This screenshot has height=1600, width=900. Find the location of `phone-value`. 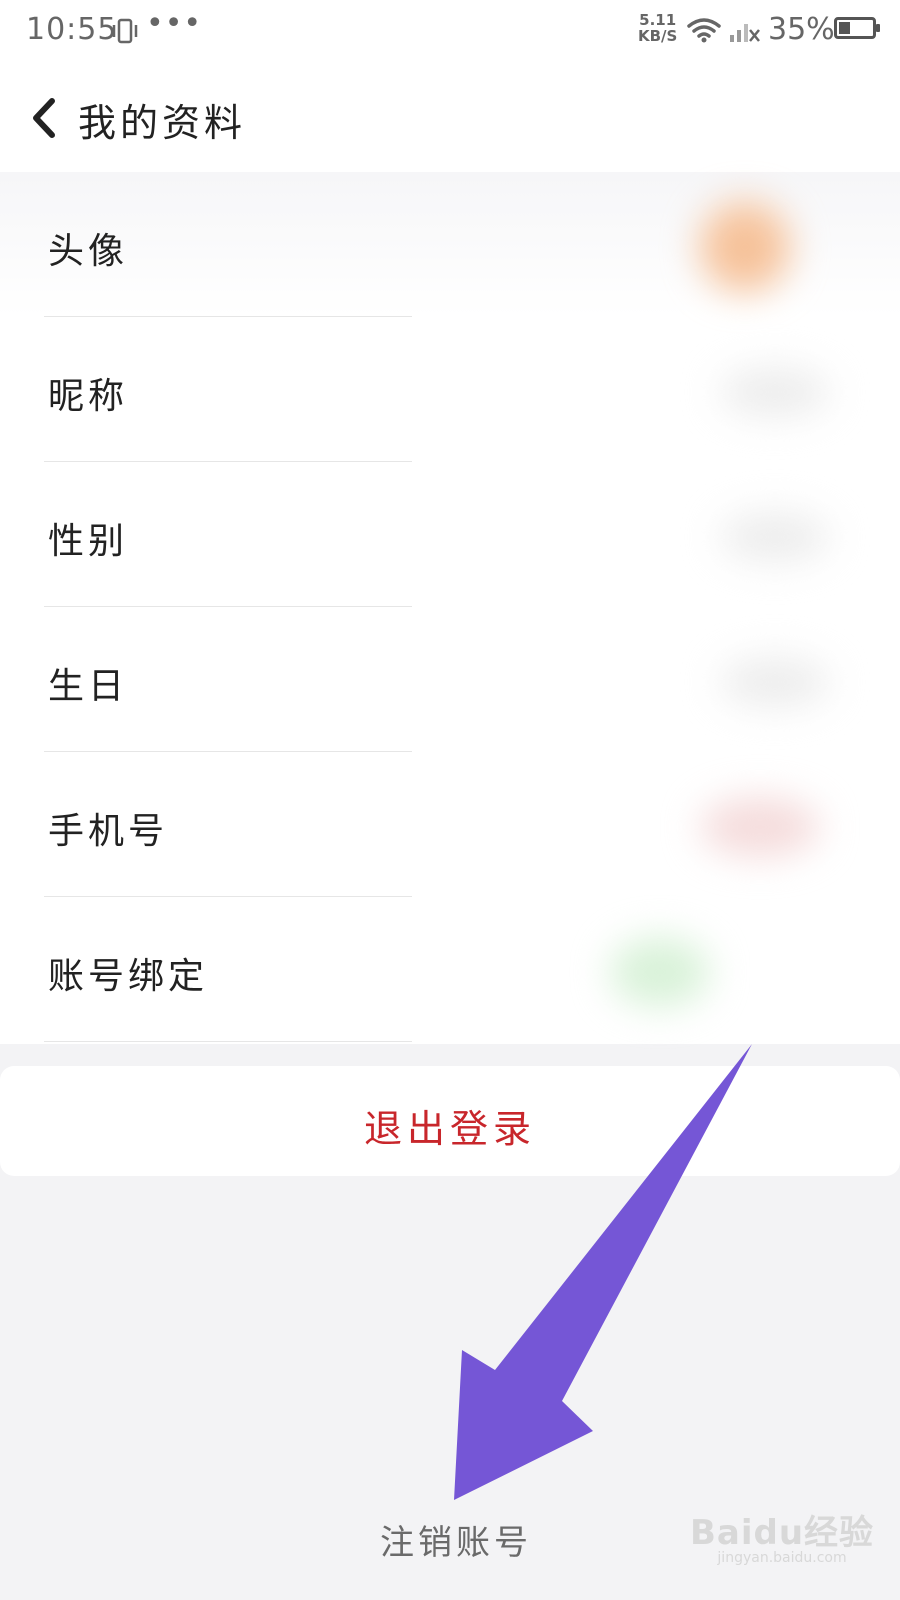

phone-value is located at coordinates (760, 827).